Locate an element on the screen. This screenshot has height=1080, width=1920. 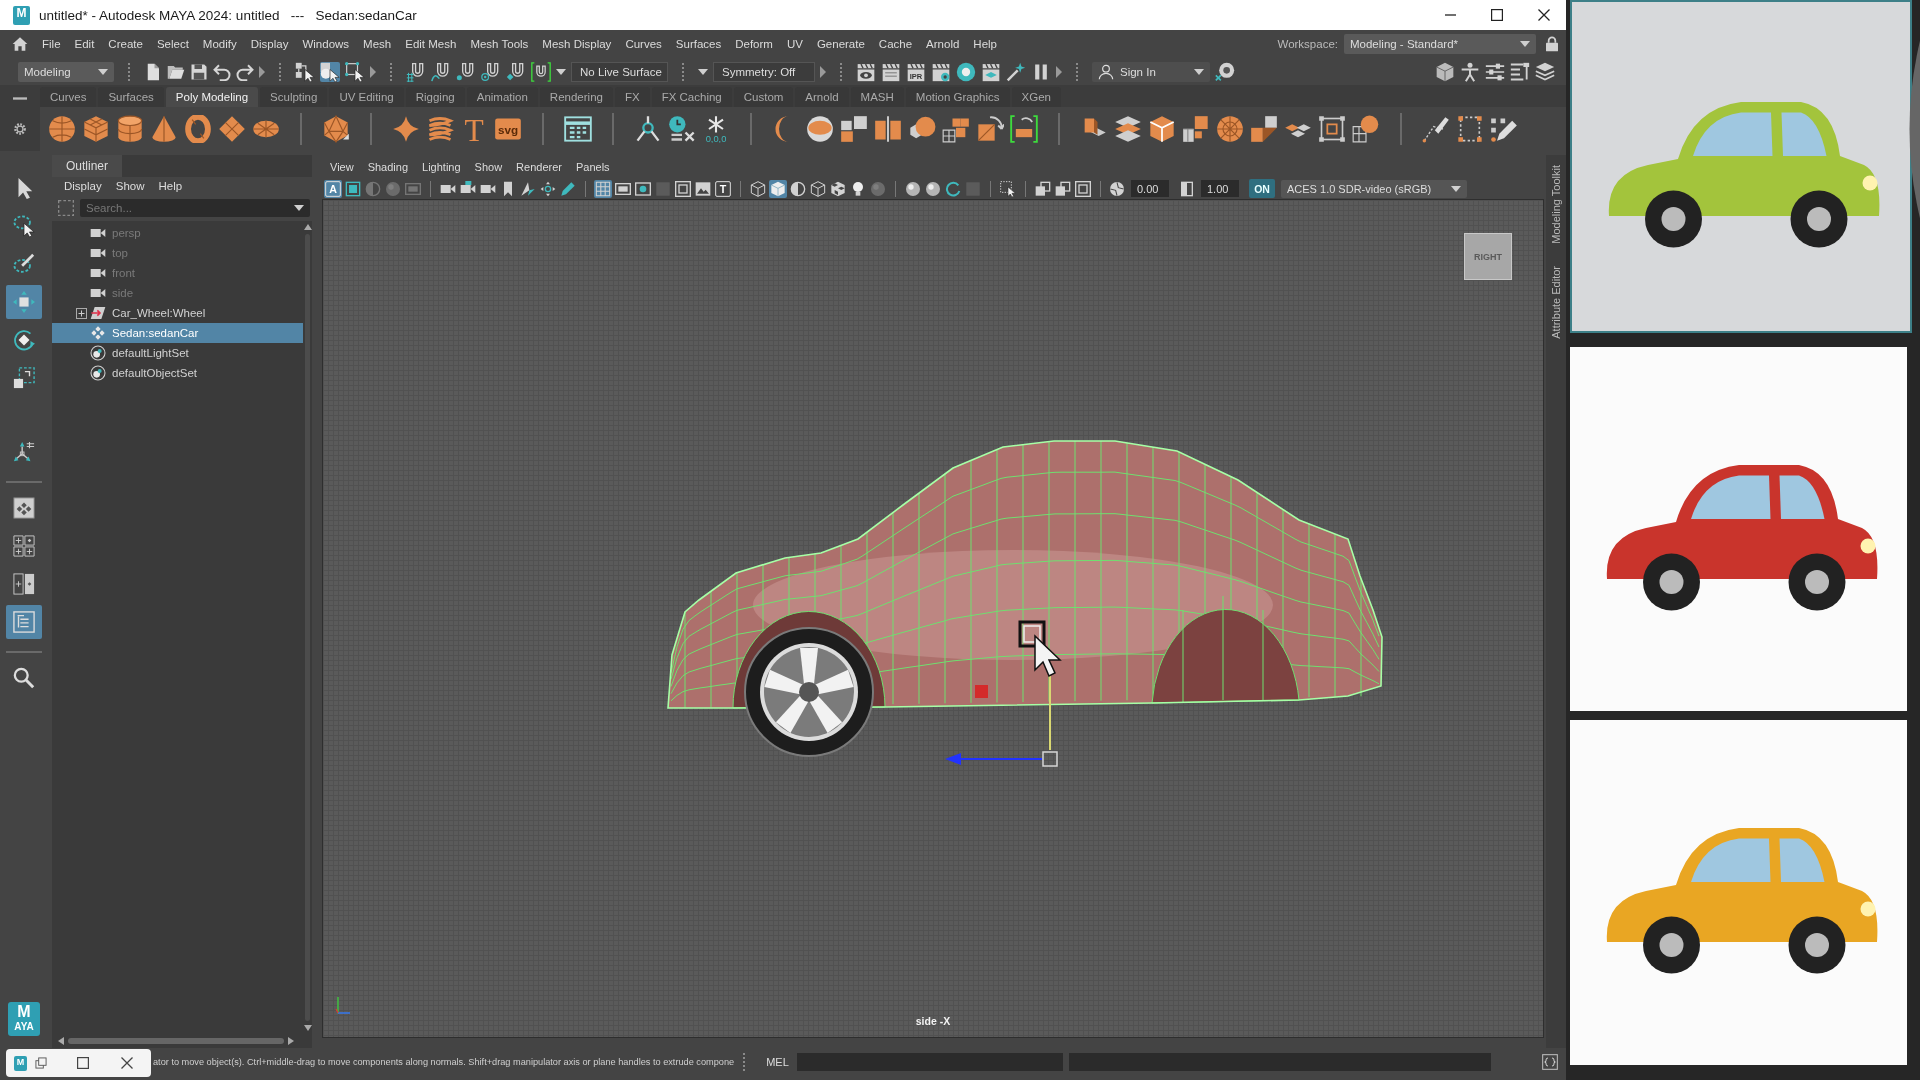
cube-icon is located at coordinates (96, 129).